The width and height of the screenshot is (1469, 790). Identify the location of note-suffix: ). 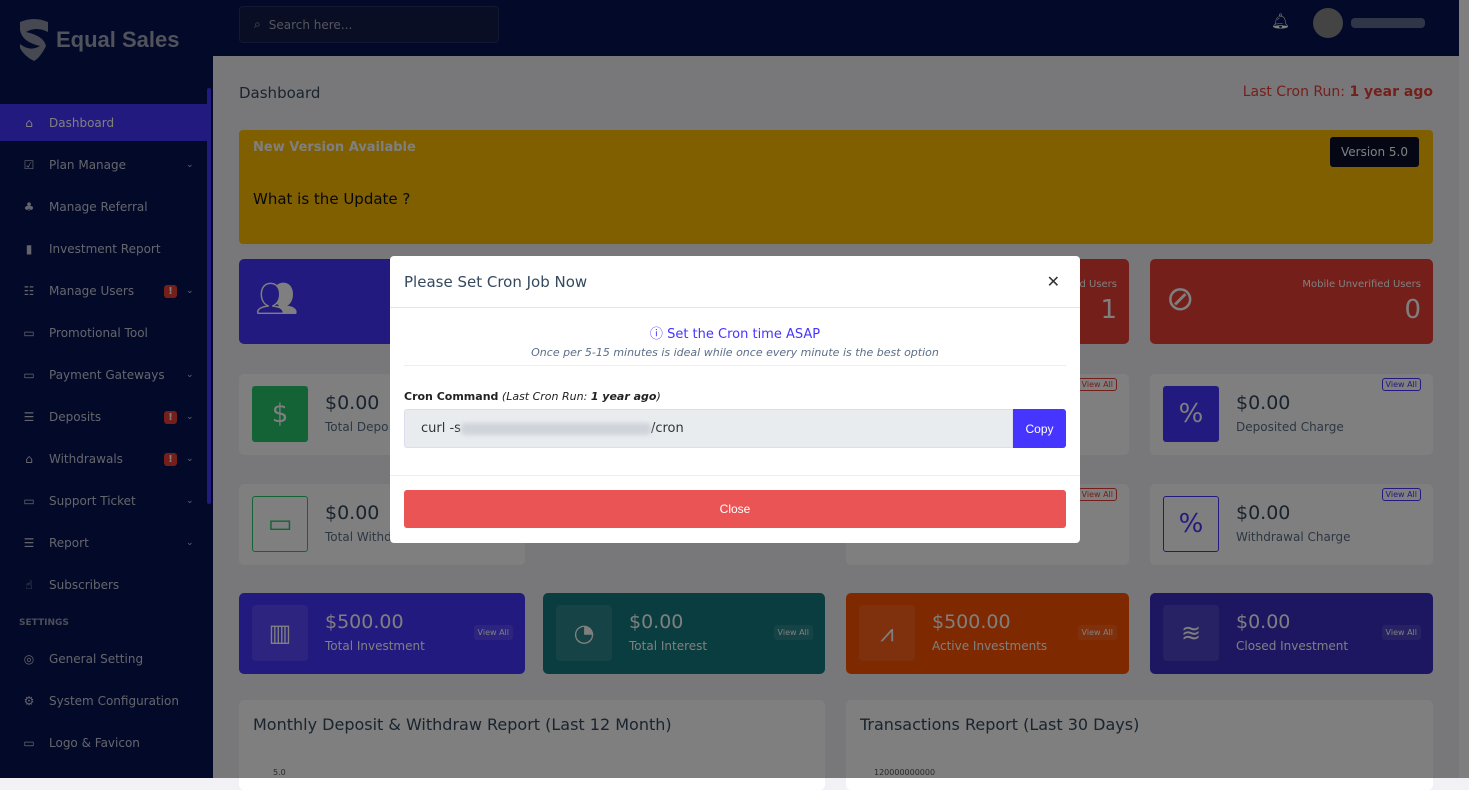
(658, 396).